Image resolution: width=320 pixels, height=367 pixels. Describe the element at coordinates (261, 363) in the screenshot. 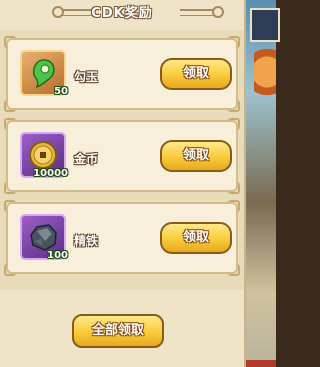

I see `background-strip` at that location.